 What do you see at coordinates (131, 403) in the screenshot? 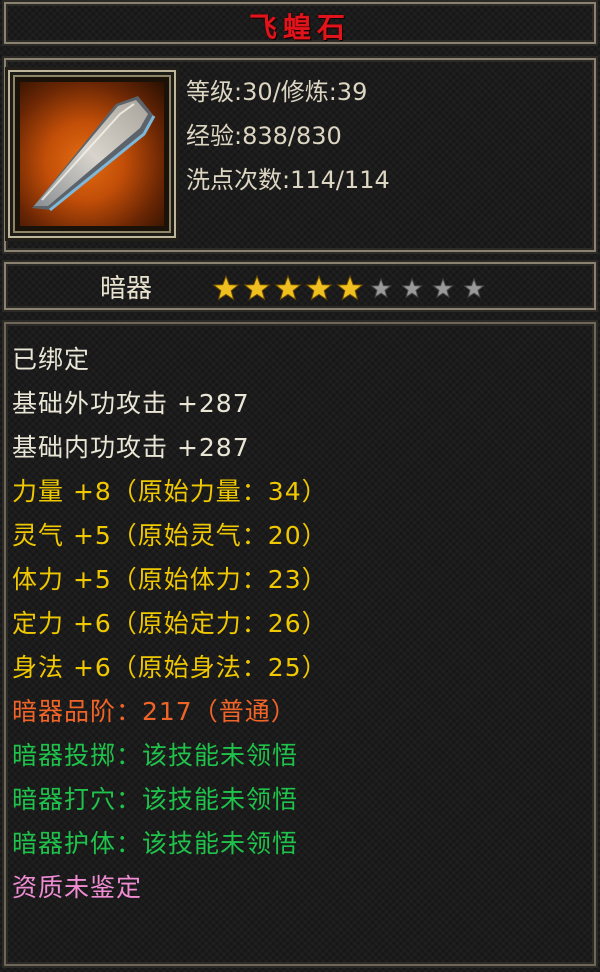
I see `attribute-line: 基础外功攻击 +287` at bounding box center [131, 403].